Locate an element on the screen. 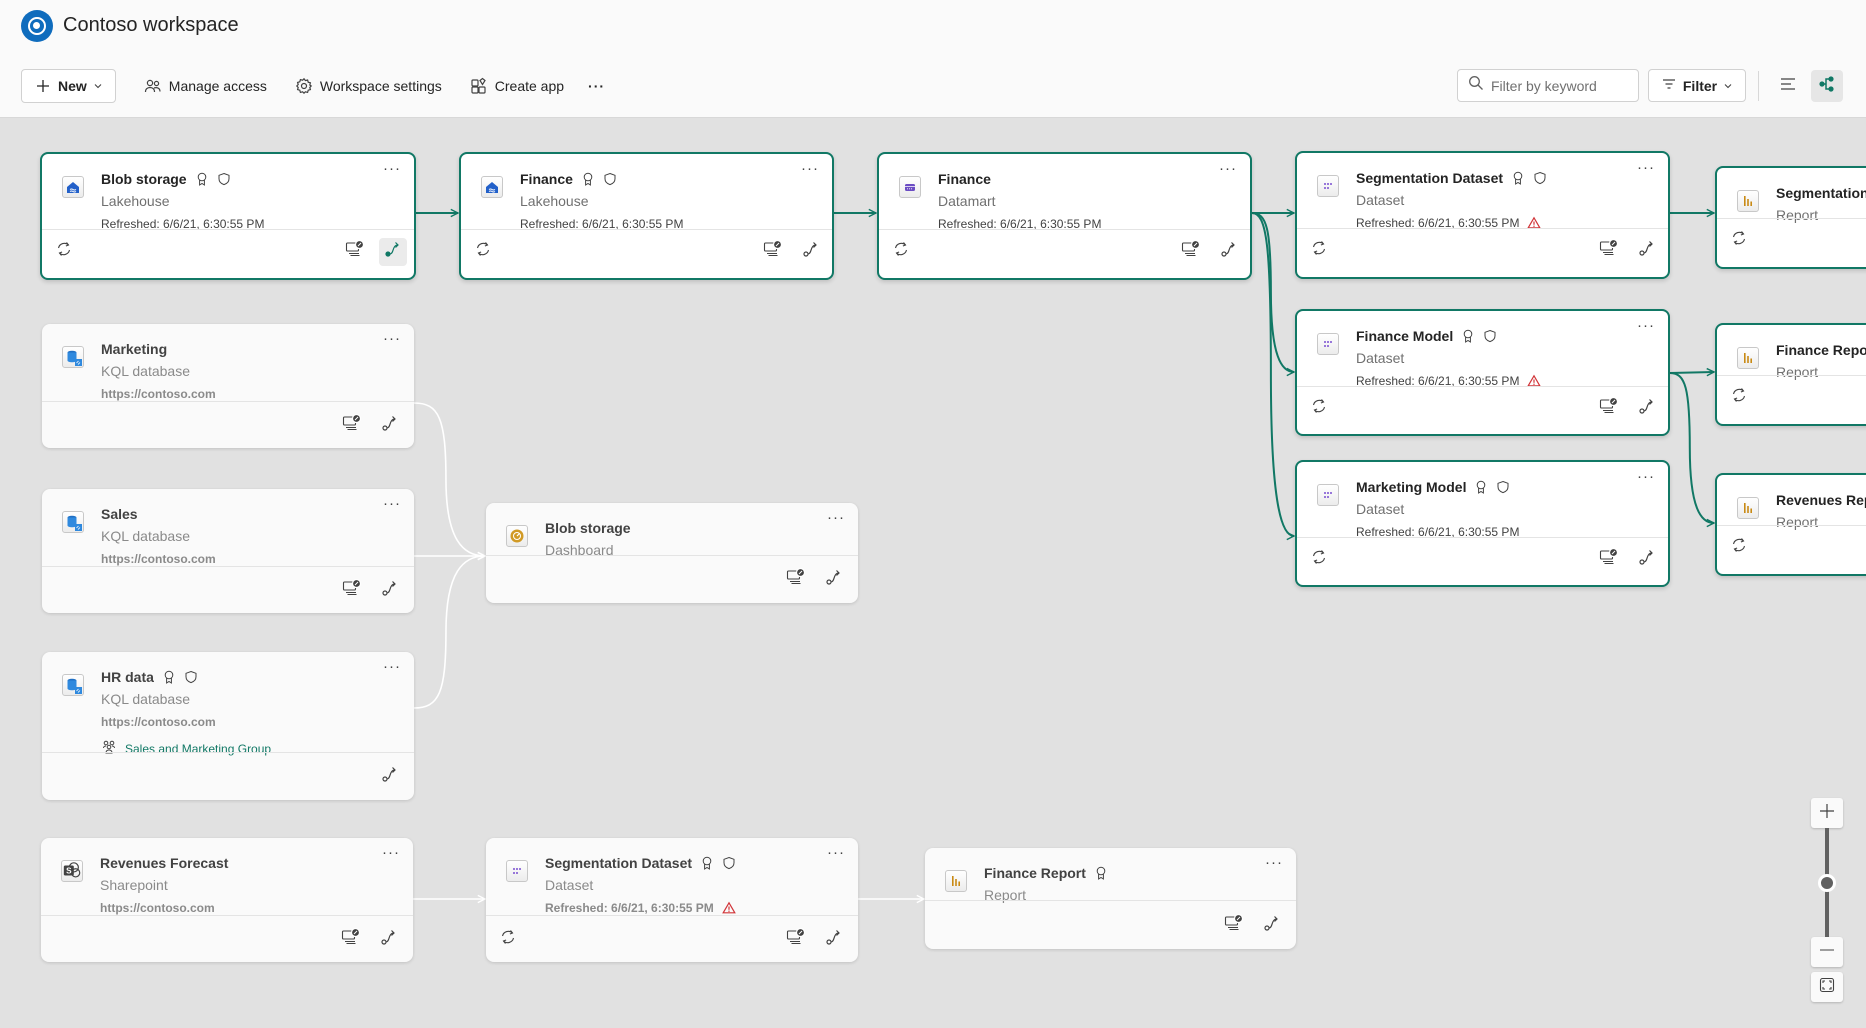  group-people-icon is located at coordinates (109, 748).